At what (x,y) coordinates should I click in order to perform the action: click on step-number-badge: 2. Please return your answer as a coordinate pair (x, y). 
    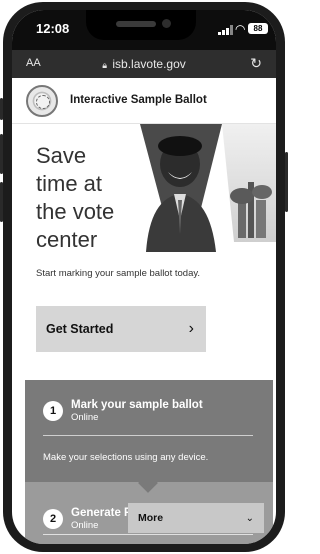
    Looking at the image, I should click on (53, 519).